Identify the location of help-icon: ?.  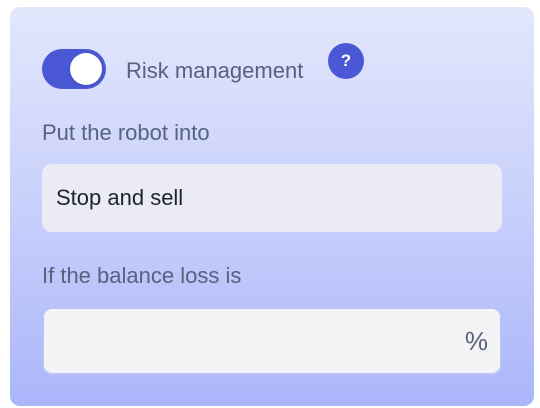
(346, 61).